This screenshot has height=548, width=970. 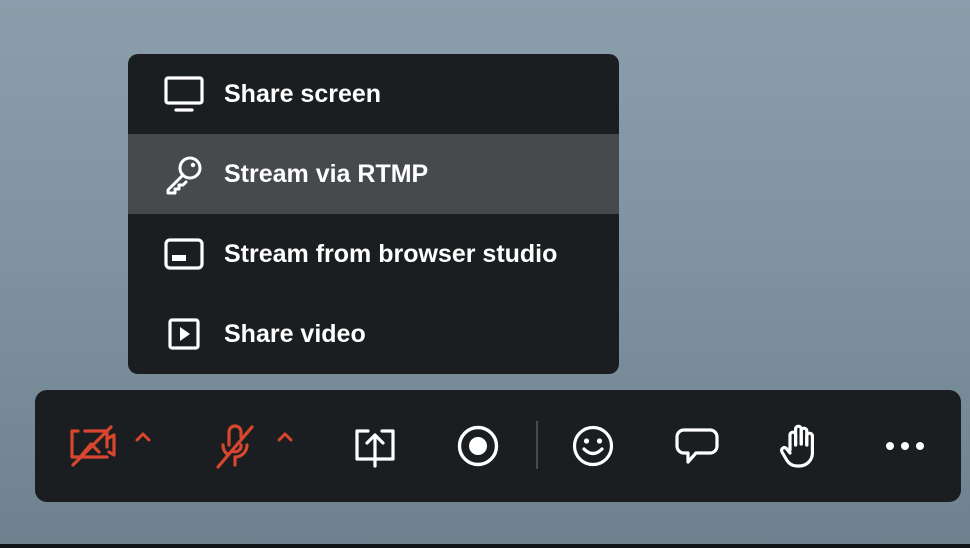 I want to click on menu-item-label: Share video, so click(x=295, y=334).